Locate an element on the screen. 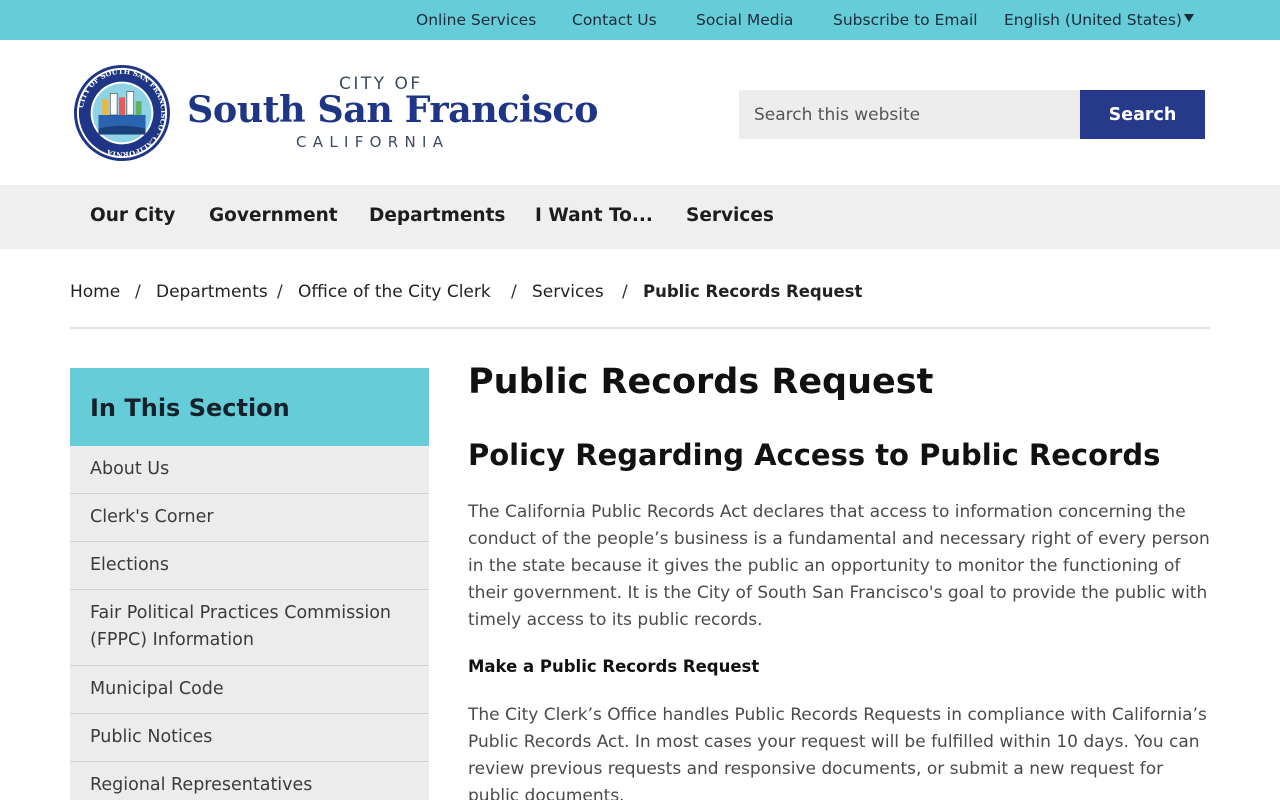 Image resolution: width=1280 pixels, height=800 pixels. social-media-link: Social Media is located at coordinates (744, 20).